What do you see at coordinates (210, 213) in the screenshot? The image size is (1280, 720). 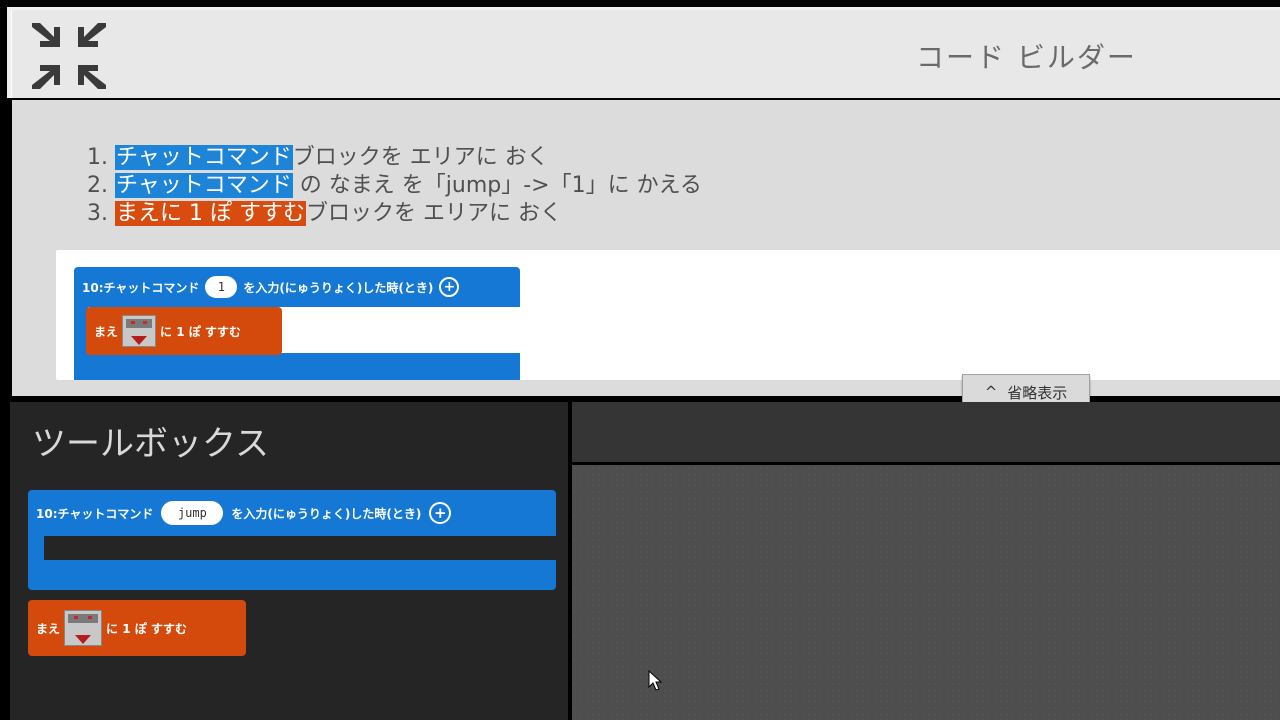 I see `step-highlight: まえに 1 ぽ すすむ` at bounding box center [210, 213].